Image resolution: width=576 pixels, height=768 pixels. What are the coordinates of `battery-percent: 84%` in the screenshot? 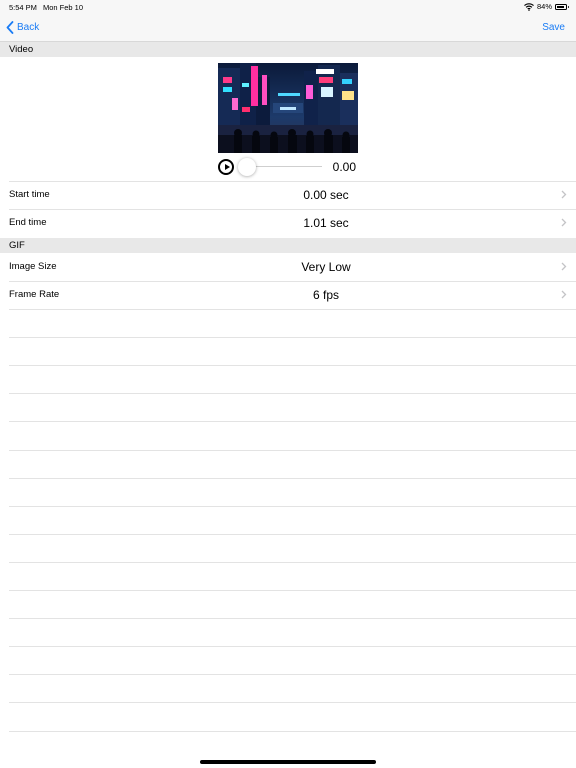 It's located at (544, 6).